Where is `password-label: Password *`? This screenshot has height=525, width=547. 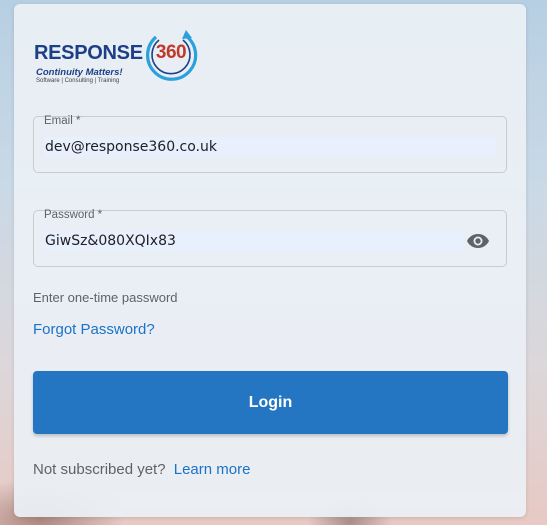
password-label: Password * is located at coordinates (73, 215).